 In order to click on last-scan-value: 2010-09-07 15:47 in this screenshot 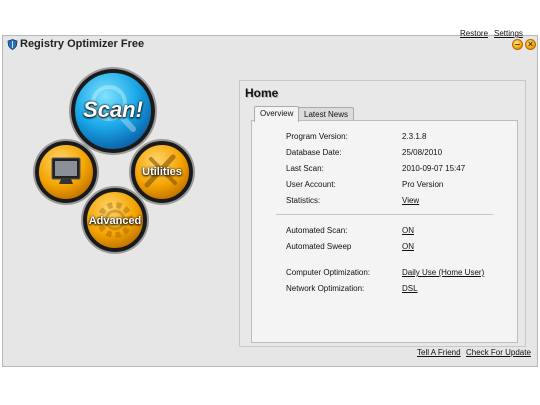, I will do `click(434, 168)`.